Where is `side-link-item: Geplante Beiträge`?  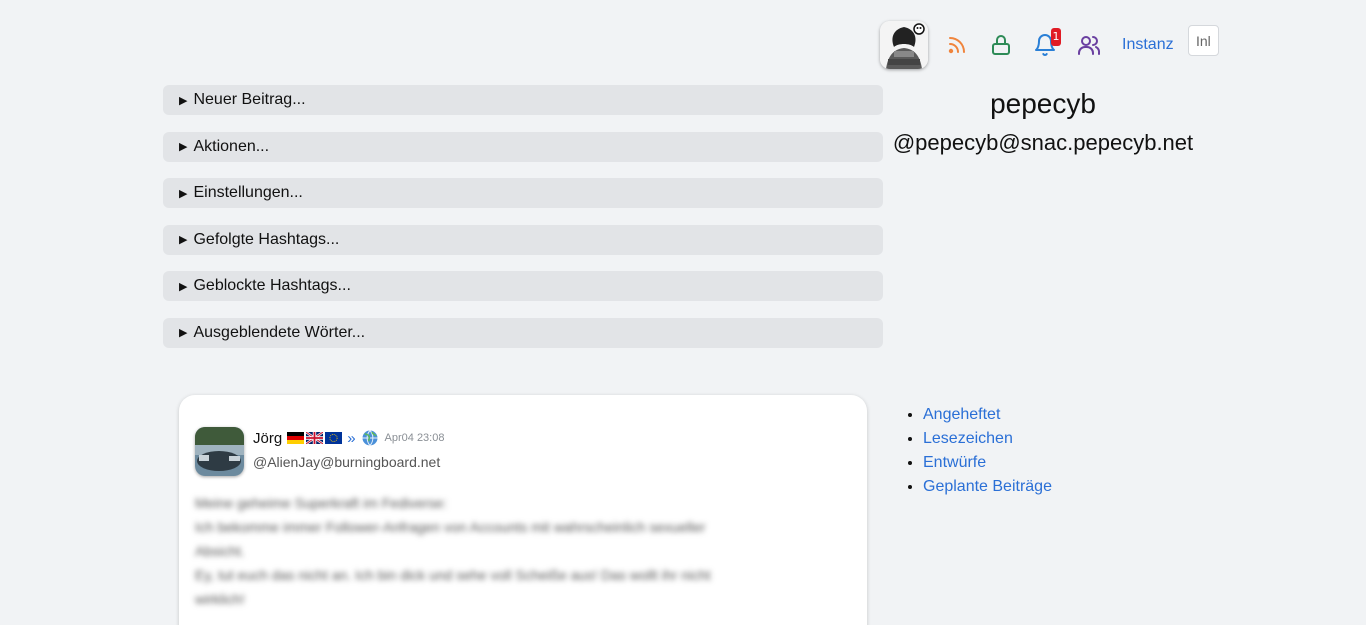 side-link-item: Geplante Beiträge is located at coordinates (987, 487).